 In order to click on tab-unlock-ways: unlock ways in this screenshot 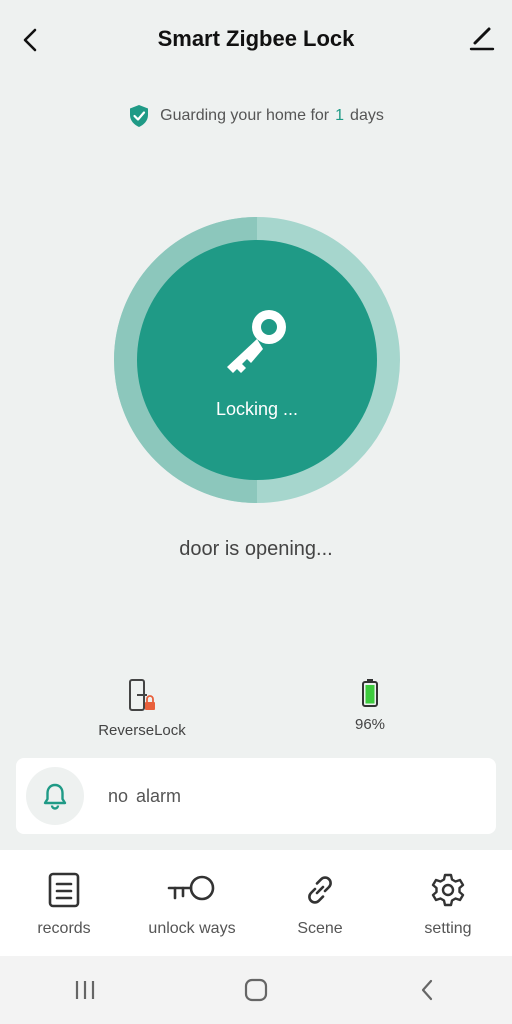, I will do `click(192, 903)`.